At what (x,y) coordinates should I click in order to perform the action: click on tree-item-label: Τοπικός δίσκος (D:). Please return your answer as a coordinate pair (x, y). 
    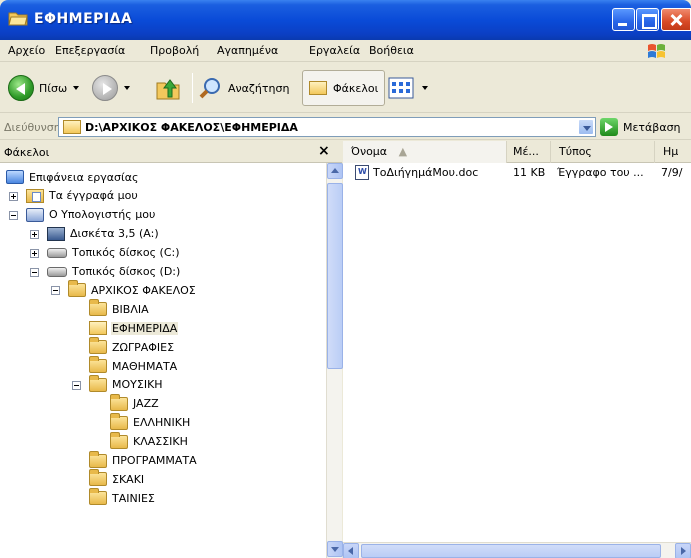
    Looking at the image, I should click on (126, 271).